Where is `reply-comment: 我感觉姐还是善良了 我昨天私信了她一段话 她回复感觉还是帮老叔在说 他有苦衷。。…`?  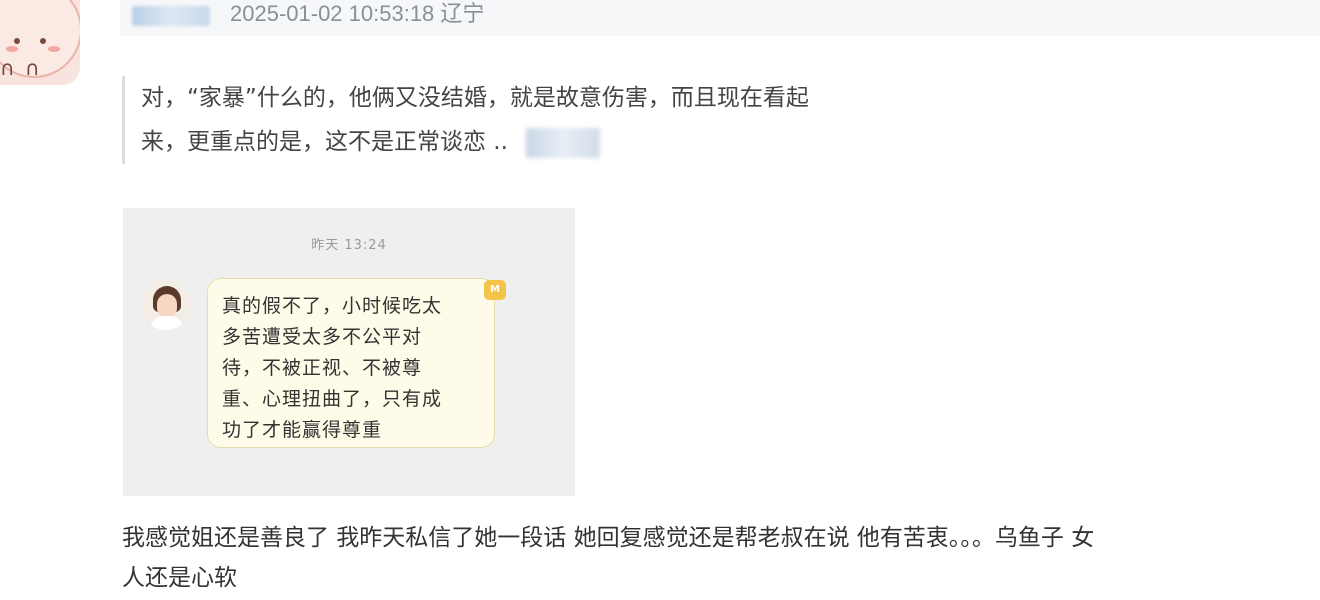 reply-comment: 我感觉姐还是善良了 我昨天私信了她一段话 她回复感觉还是帮老叔在说 他有苦衷。。… is located at coordinates (721, 558).